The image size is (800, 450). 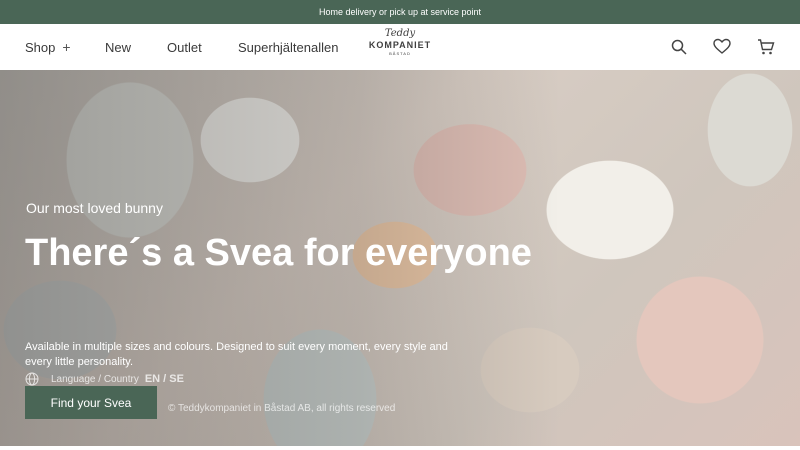 I want to click on plus-icon: +, so click(x=66, y=47).